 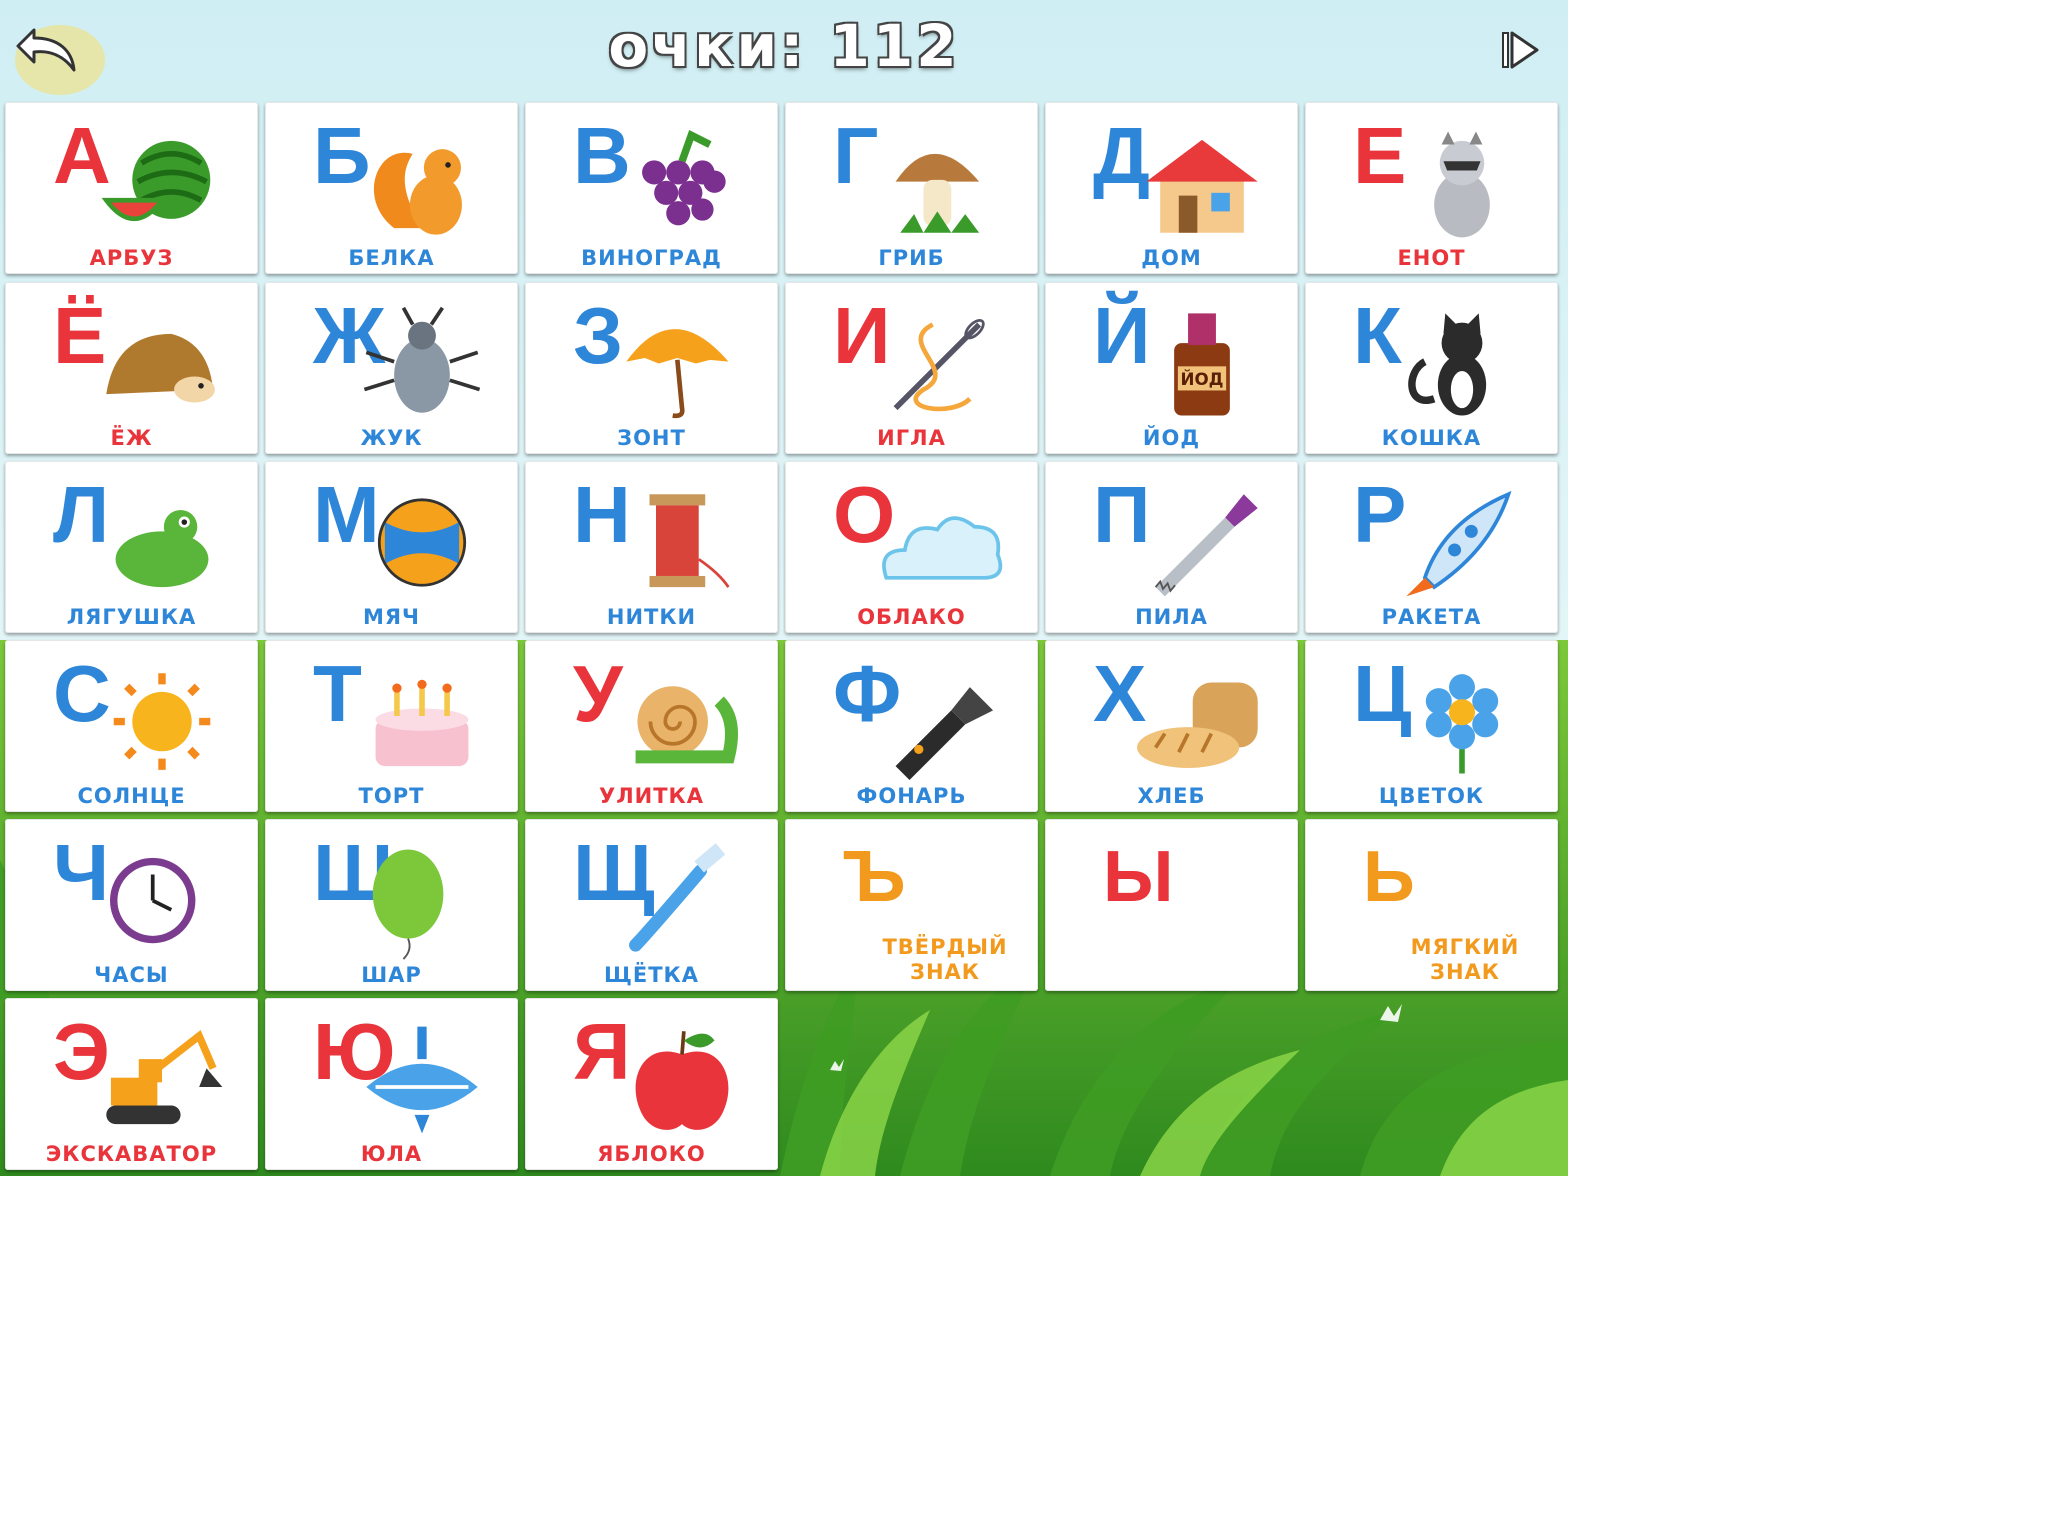 What do you see at coordinates (894, 46) in the screenshot?
I see `score-value: 112` at bounding box center [894, 46].